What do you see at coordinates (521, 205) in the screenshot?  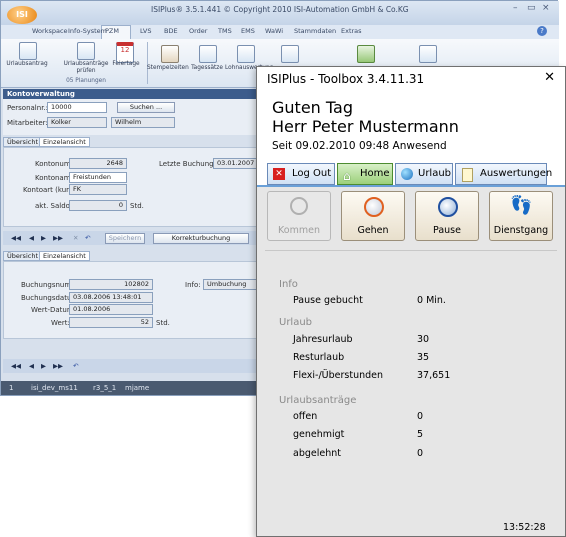 I see `footsteps-icon: 👣` at bounding box center [521, 205].